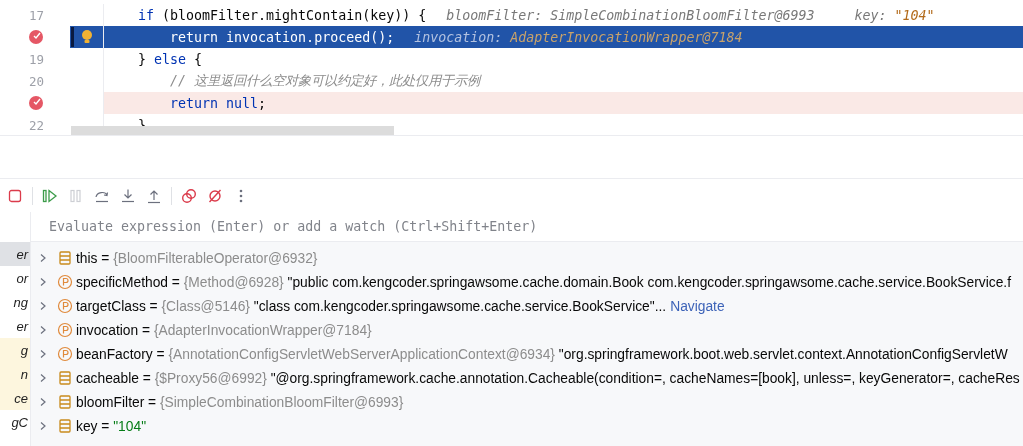 This screenshot has height=446, width=1023. Describe the element at coordinates (15, 302) in the screenshot. I see `stack-frame-item: ng` at that location.